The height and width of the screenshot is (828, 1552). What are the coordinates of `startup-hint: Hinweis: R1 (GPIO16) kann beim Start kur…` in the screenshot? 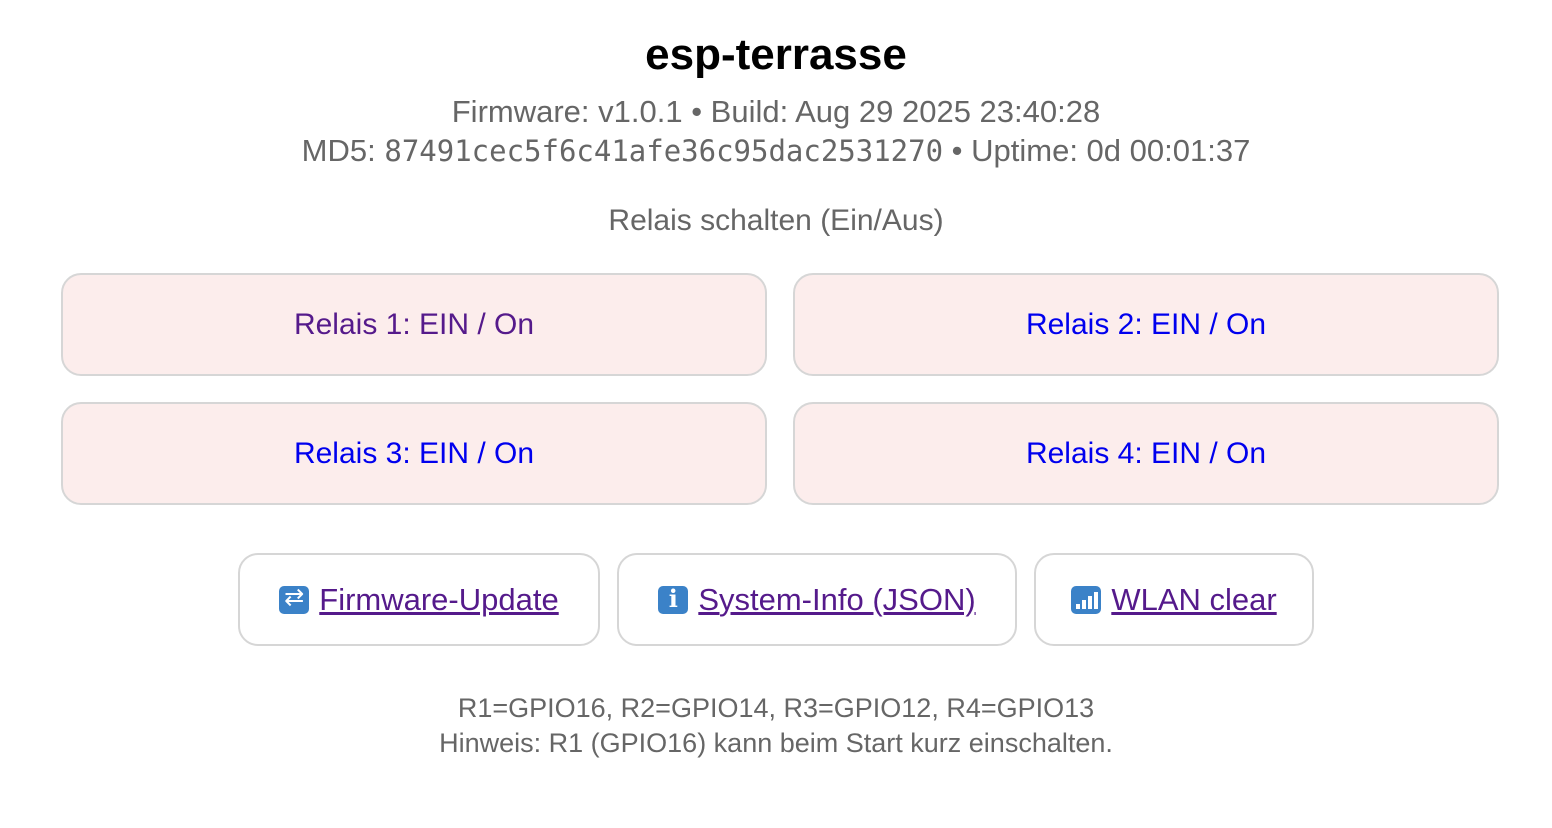 It's located at (776, 743).